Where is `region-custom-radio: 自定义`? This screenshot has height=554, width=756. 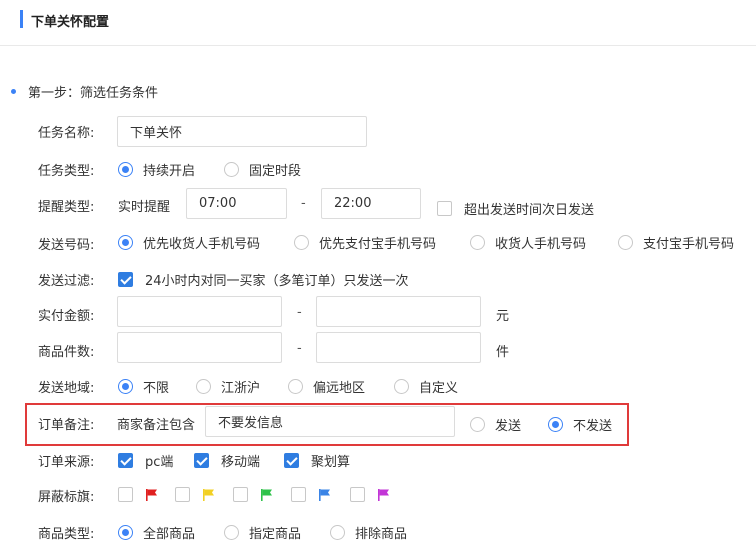
region-custom-radio: 自定义 is located at coordinates (426, 387).